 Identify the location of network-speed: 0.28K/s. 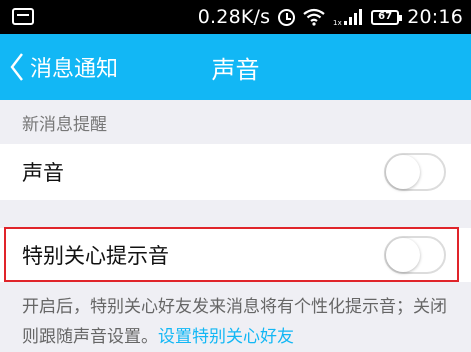
(234, 17).